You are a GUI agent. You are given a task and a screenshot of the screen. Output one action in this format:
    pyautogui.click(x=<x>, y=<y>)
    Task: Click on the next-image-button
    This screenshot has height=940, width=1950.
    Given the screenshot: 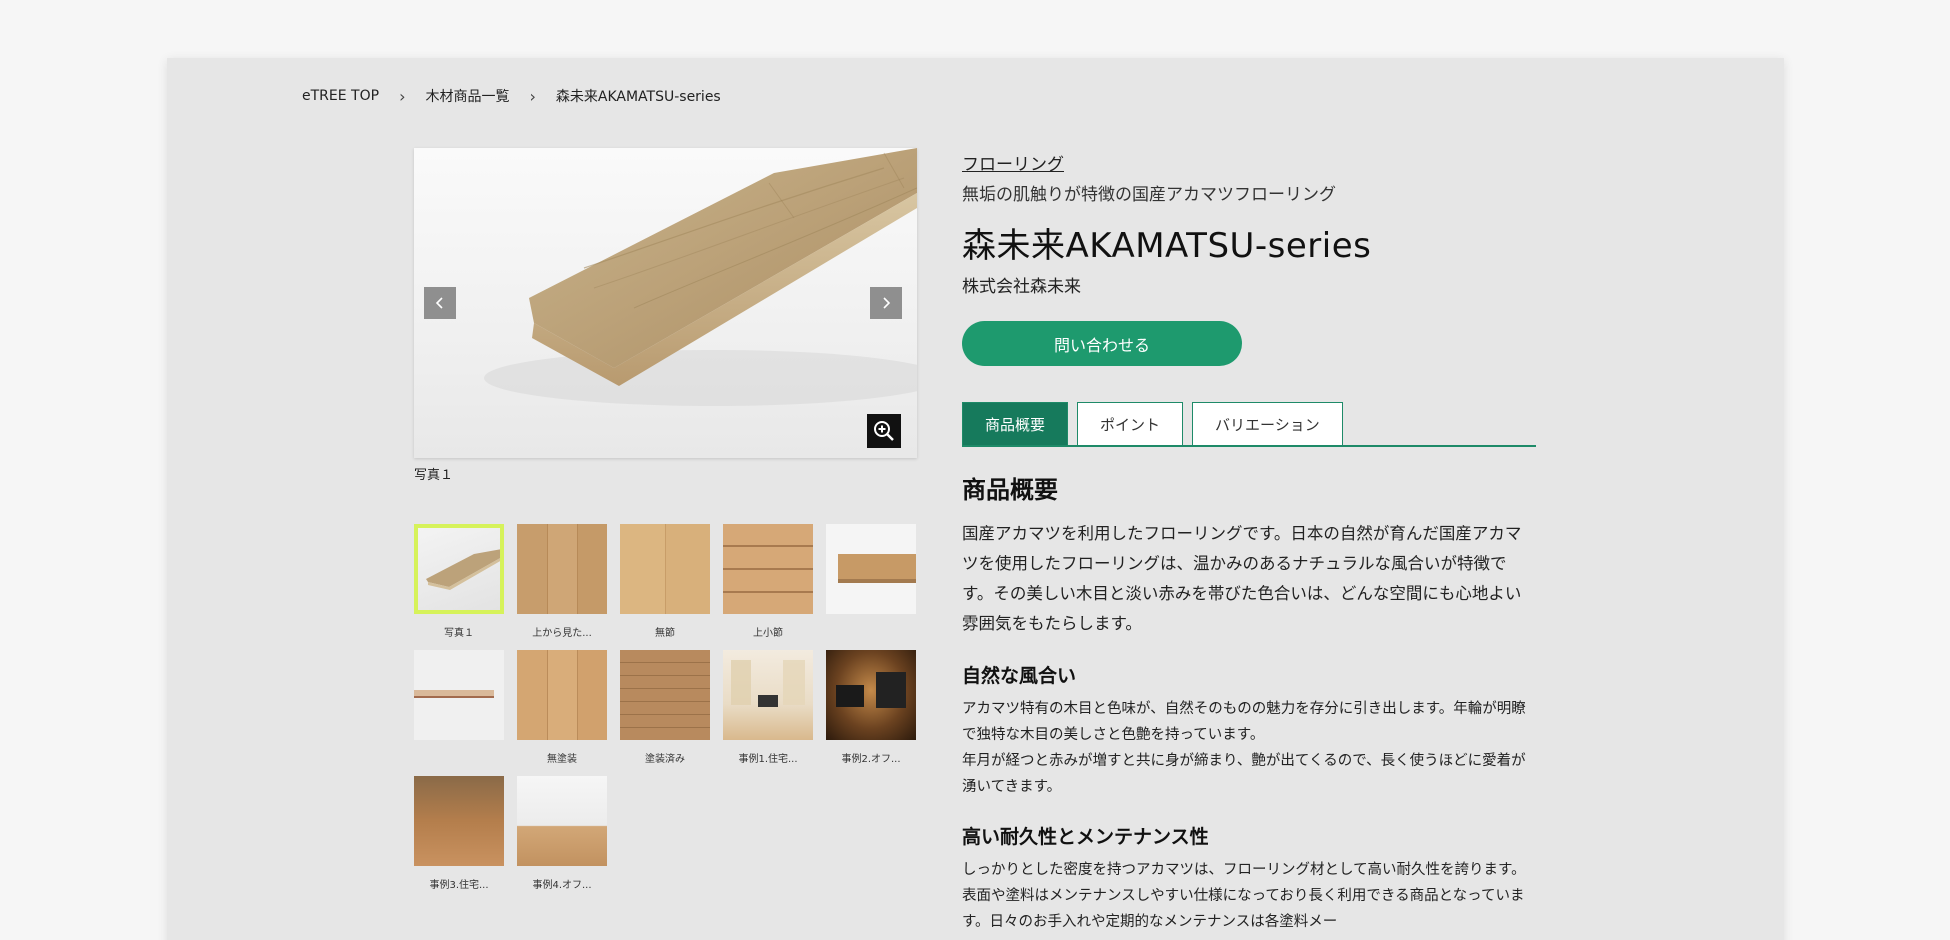 What is the action you would take?
    pyautogui.click(x=886, y=303)
    